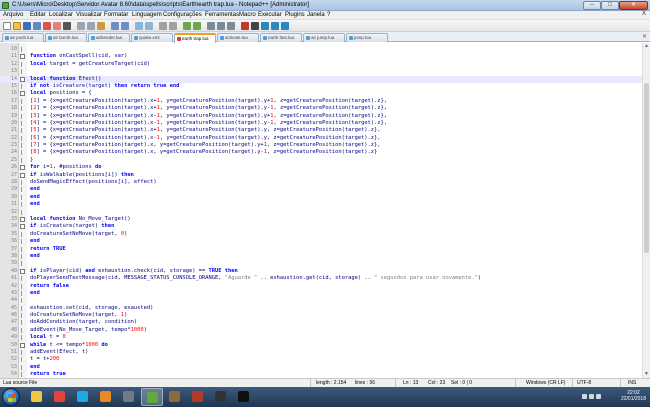 This screenshot has height=407, width=650. Describe the element at coordinates (66, 37) in the screenshot. I see `tab-air-bomb: air bomb.lua` at that location.